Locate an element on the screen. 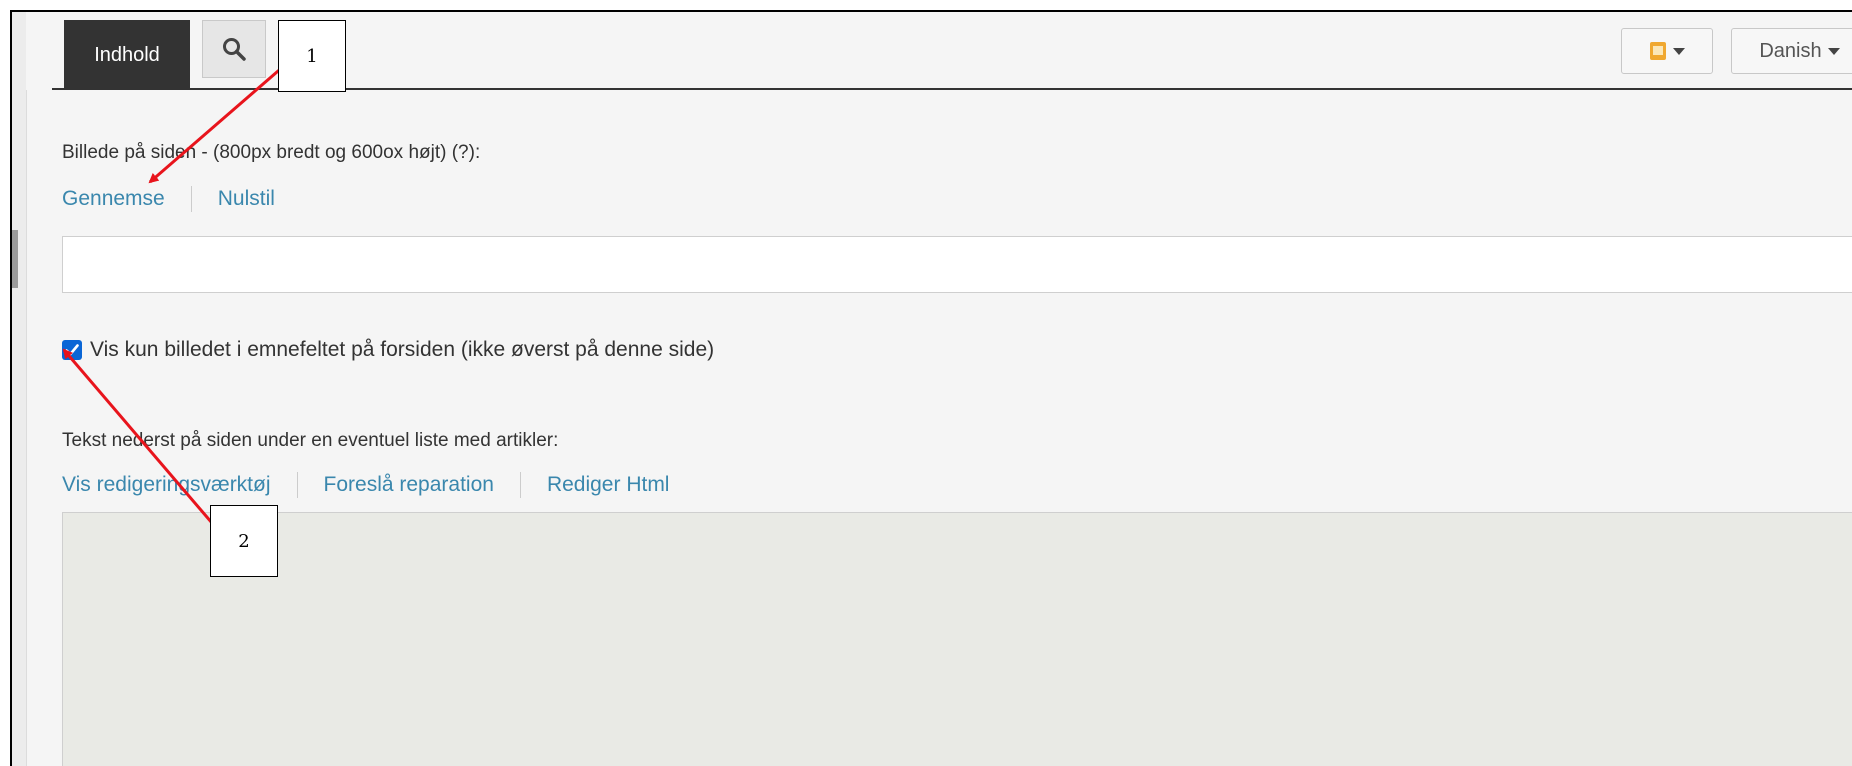  annotation-callout-2: 2 is located at coordinates (244, 541).